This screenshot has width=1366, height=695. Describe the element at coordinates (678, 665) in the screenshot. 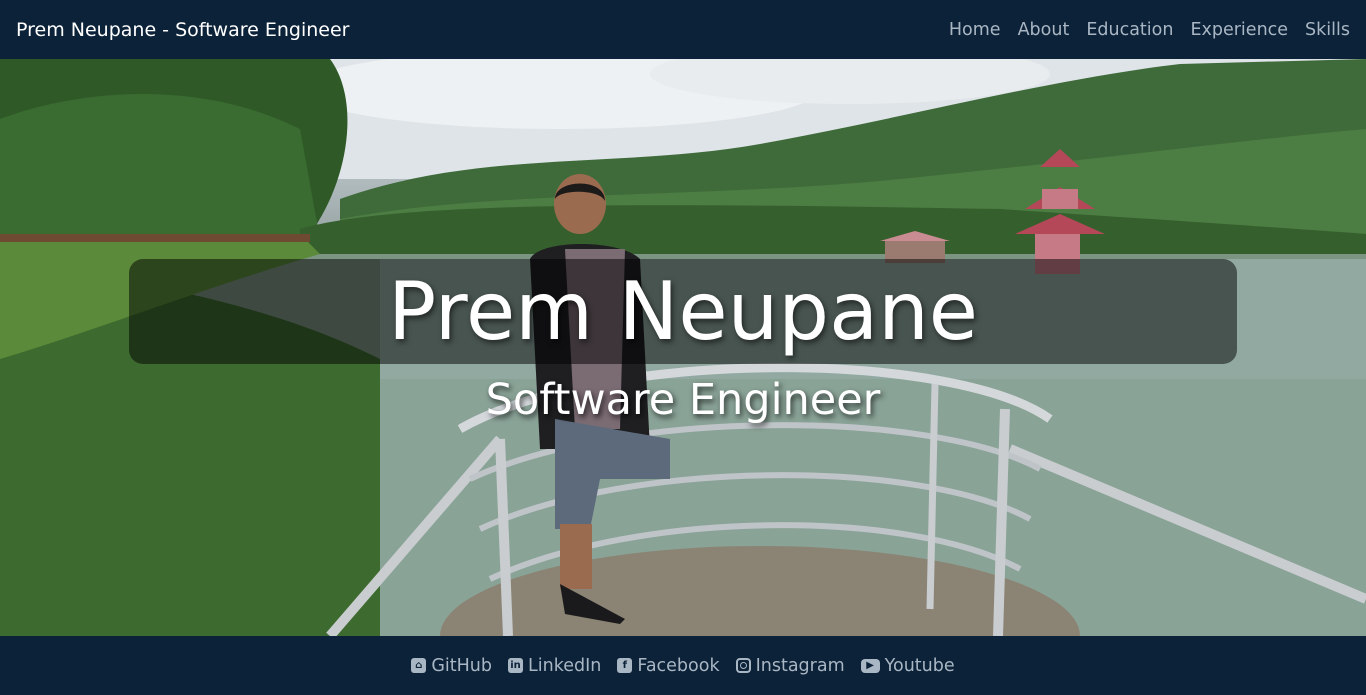

I see `facebook-label: Facebook` at that location.